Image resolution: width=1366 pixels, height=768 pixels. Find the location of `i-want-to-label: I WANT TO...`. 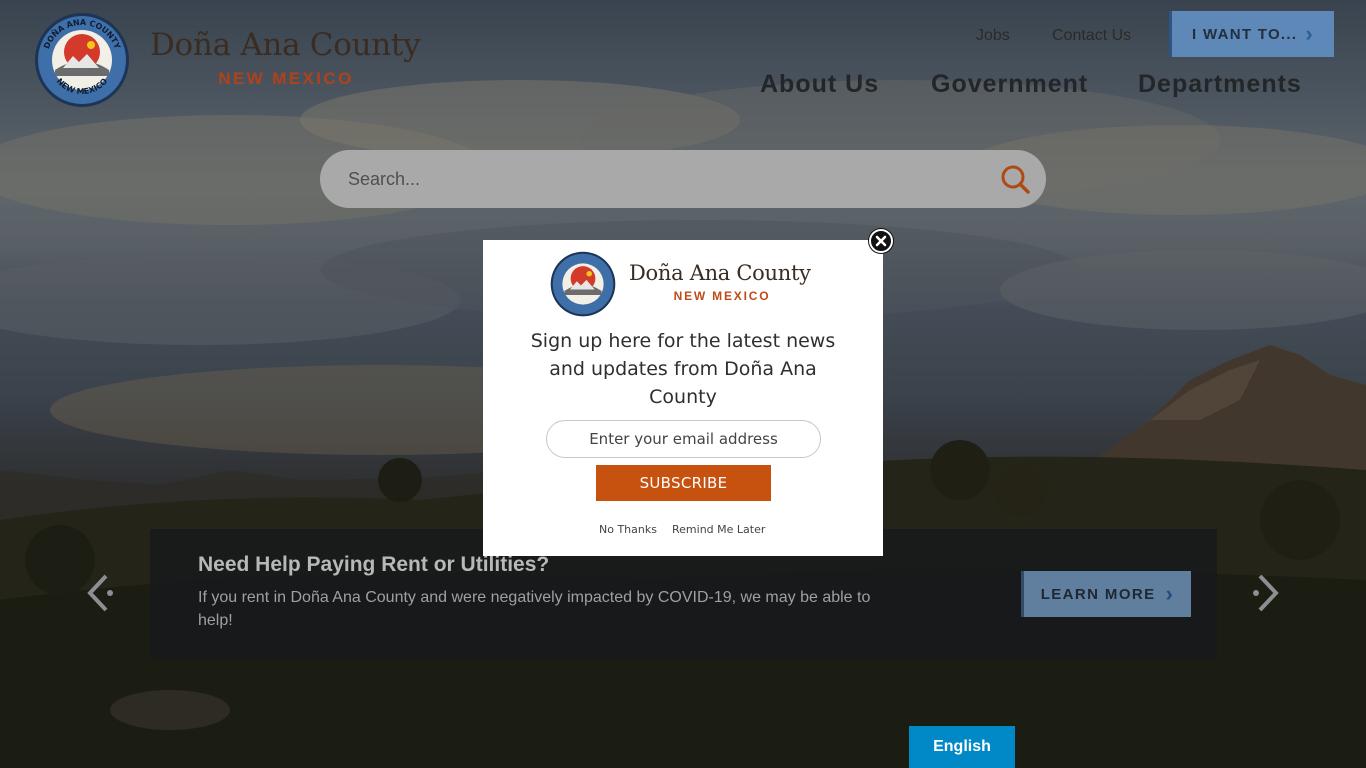

i-want-to-label: I WANT TO... is located at coordinates (1245, 34).